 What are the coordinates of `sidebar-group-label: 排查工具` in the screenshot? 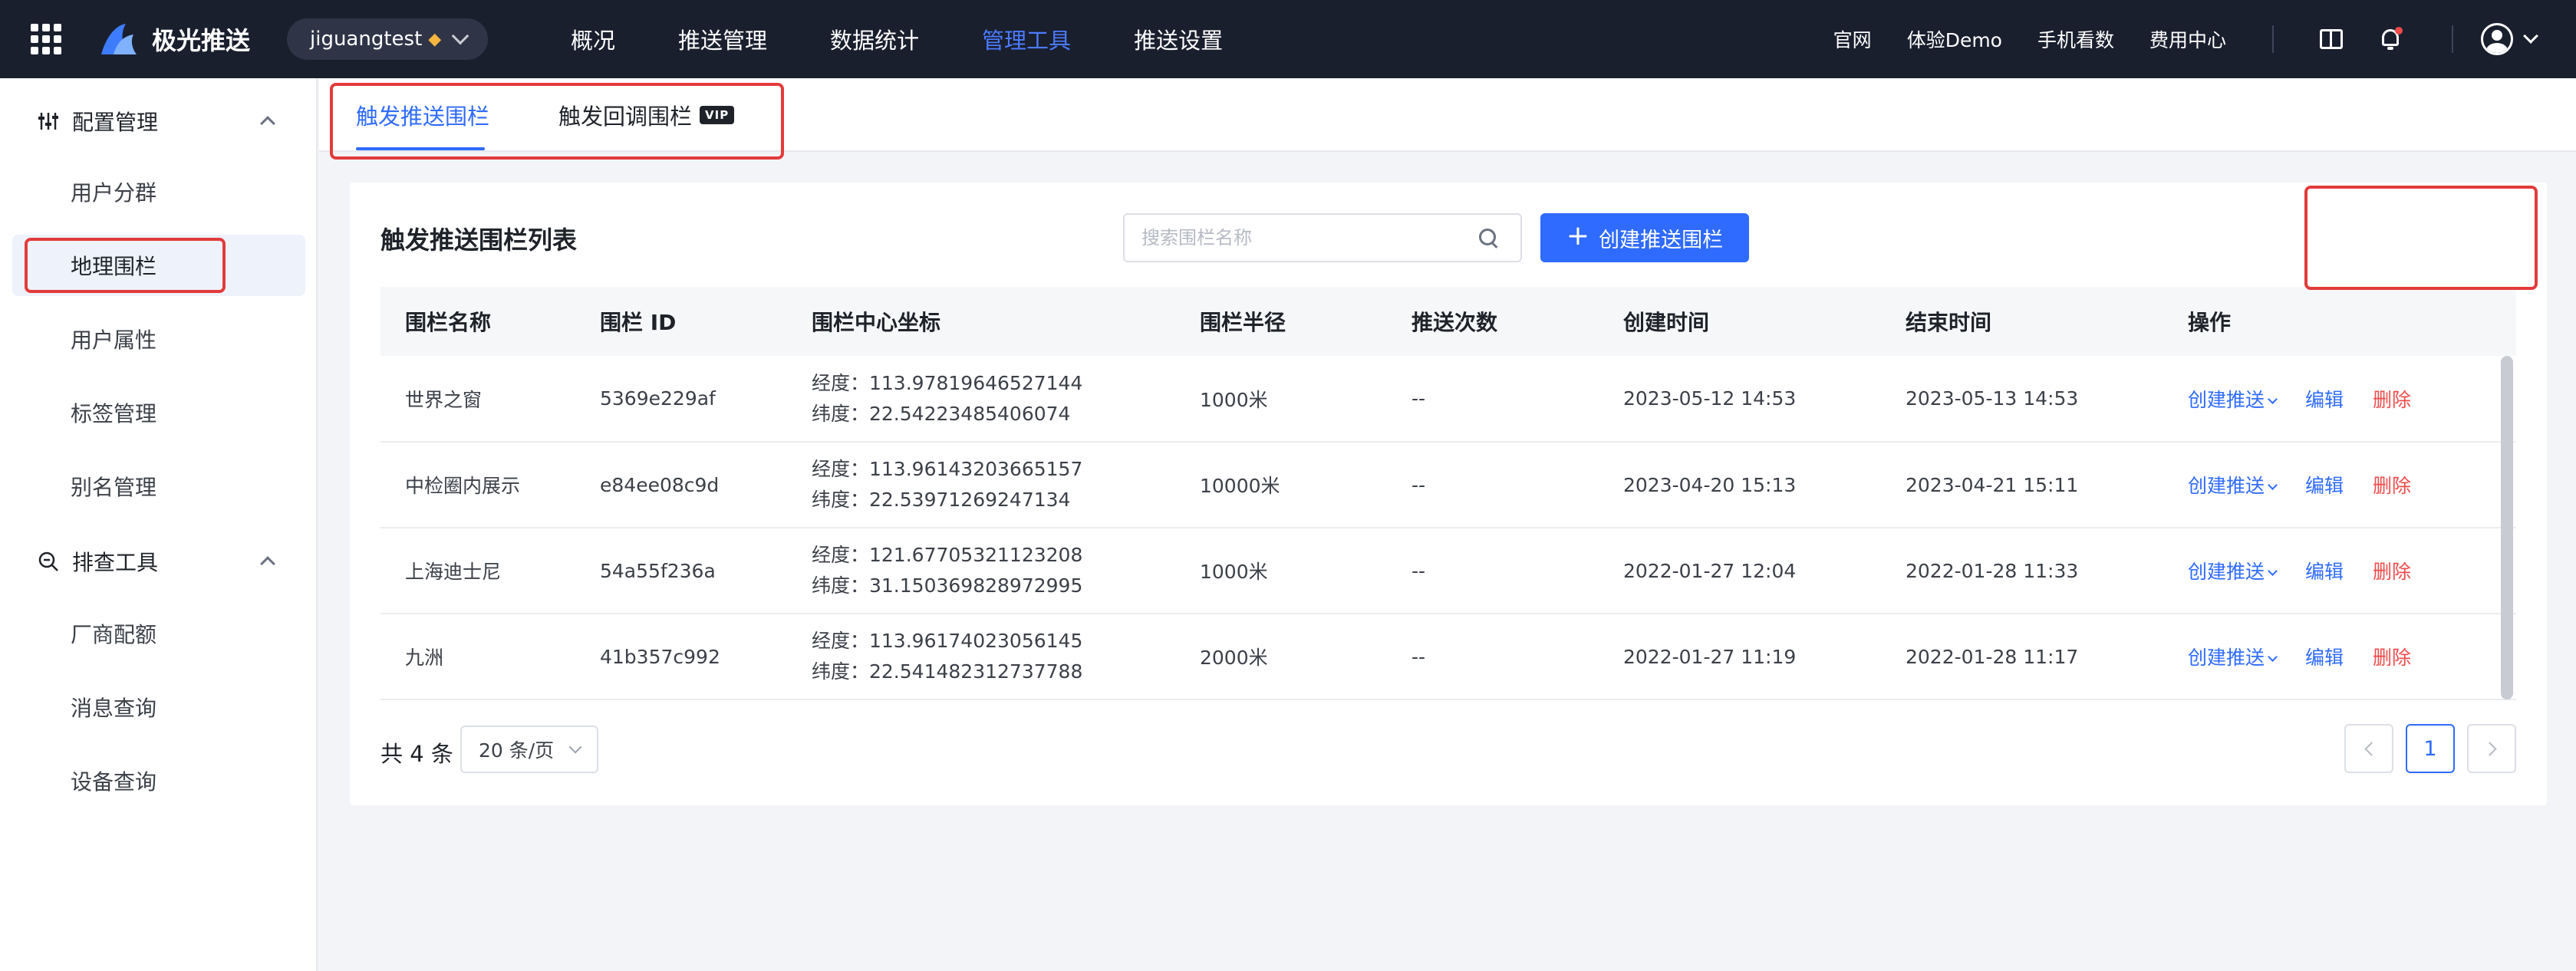 It's located at (115, 562).